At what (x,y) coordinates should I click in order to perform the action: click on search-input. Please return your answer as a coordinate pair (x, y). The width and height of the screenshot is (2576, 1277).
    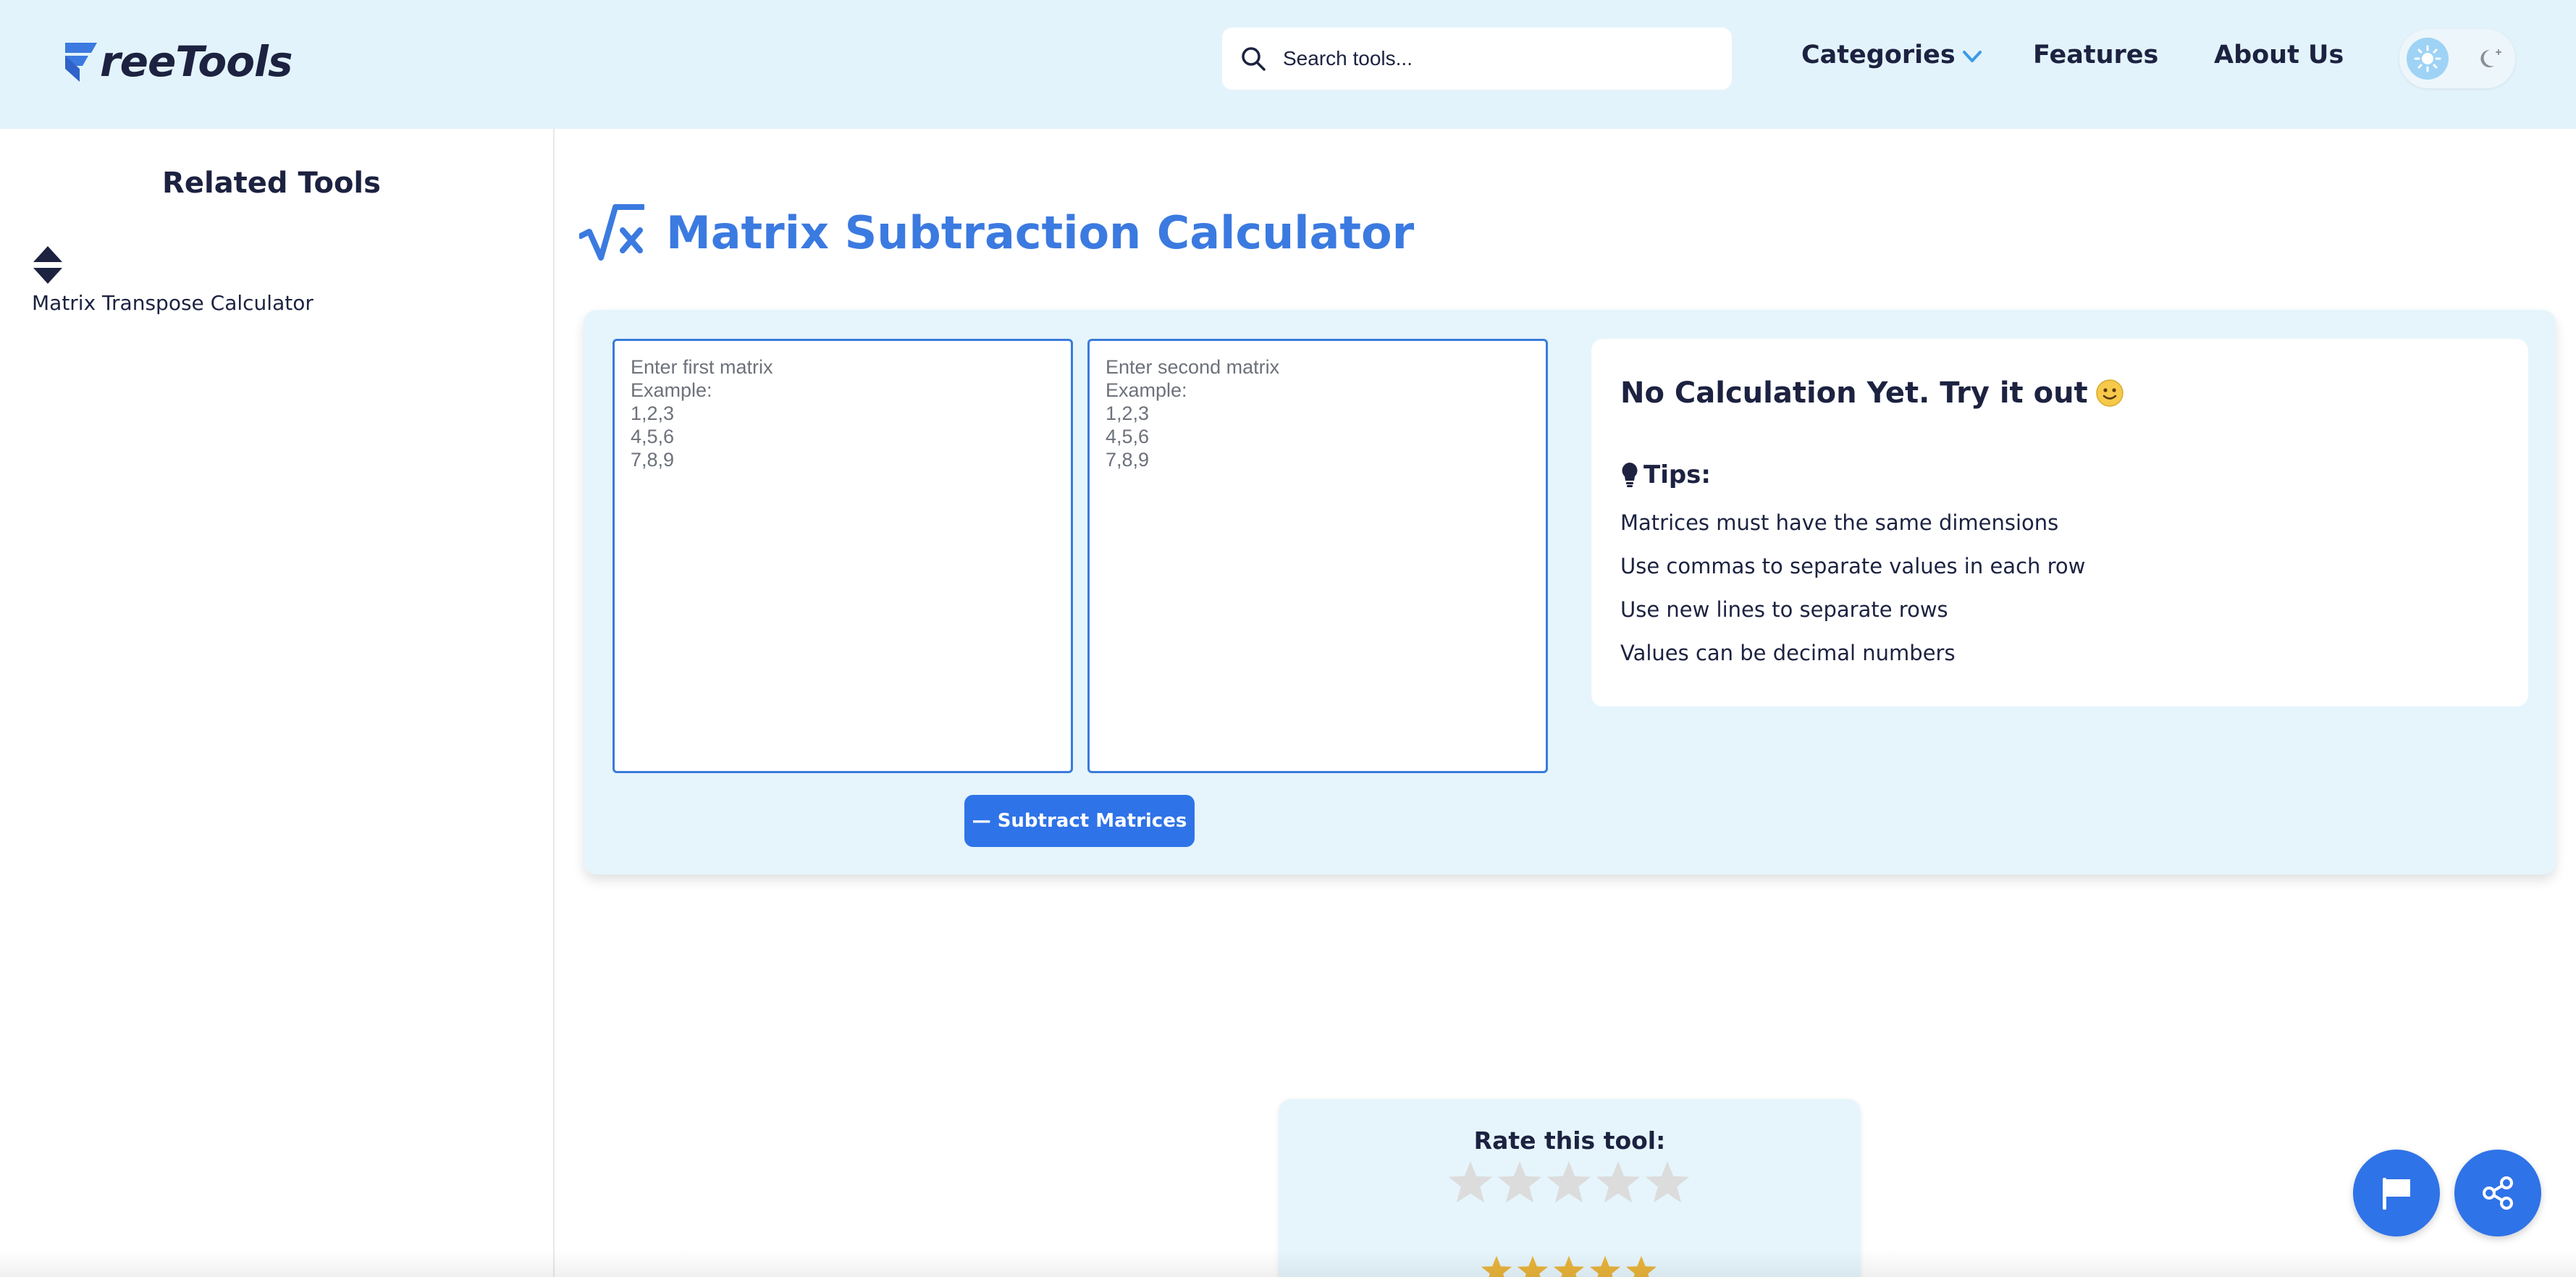
    Looking at the image, I should click on (1485, 58).